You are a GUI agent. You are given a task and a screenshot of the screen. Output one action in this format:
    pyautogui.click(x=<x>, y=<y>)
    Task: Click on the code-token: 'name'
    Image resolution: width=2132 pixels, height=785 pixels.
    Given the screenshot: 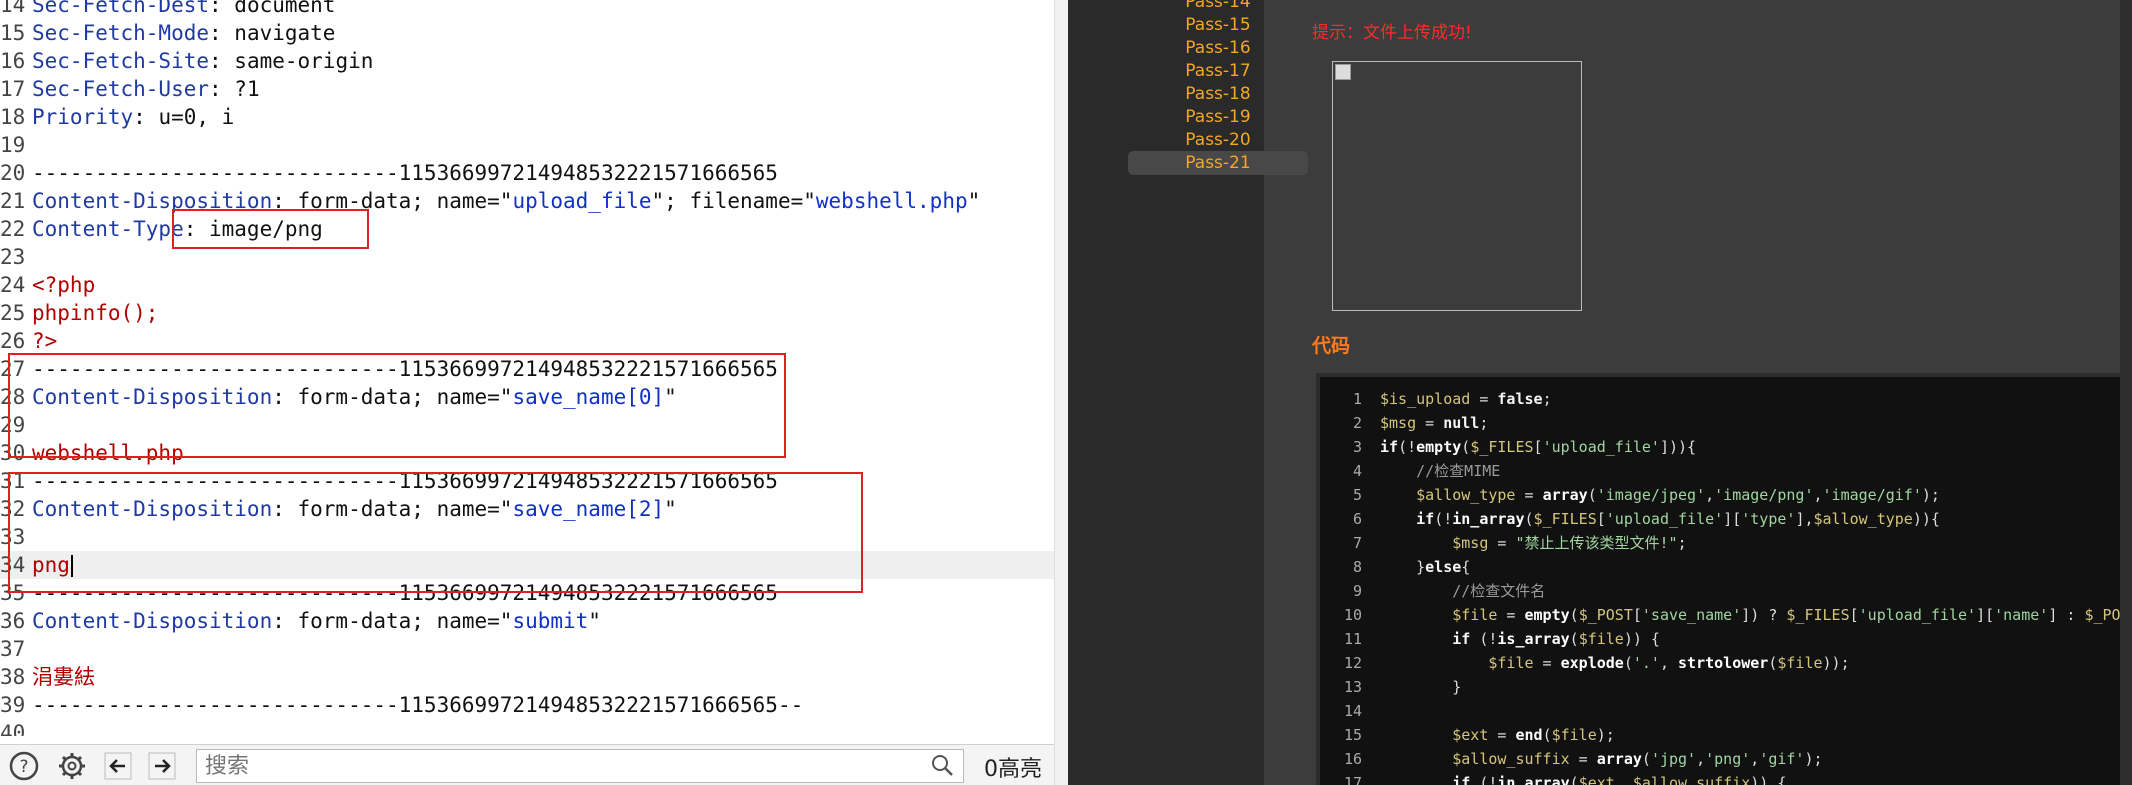 What is the action you would take?
    pyautogui.click(x=2021, y=615)
    